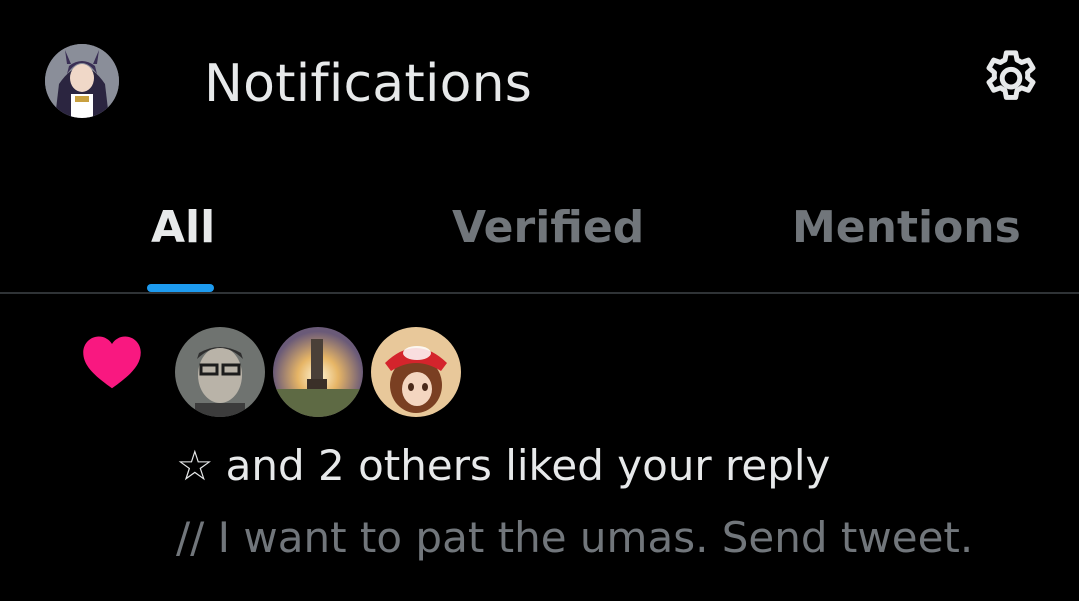  I want to click on tab-all: All, so click(183, 228).